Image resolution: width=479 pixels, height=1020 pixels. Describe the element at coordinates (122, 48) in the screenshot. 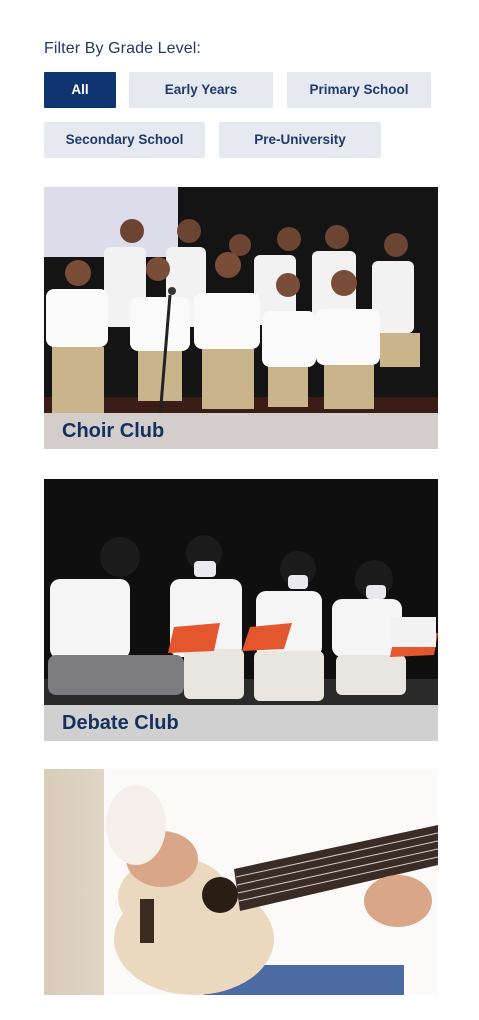

I see `filter-title: Filter By Grade Level:` at that location.